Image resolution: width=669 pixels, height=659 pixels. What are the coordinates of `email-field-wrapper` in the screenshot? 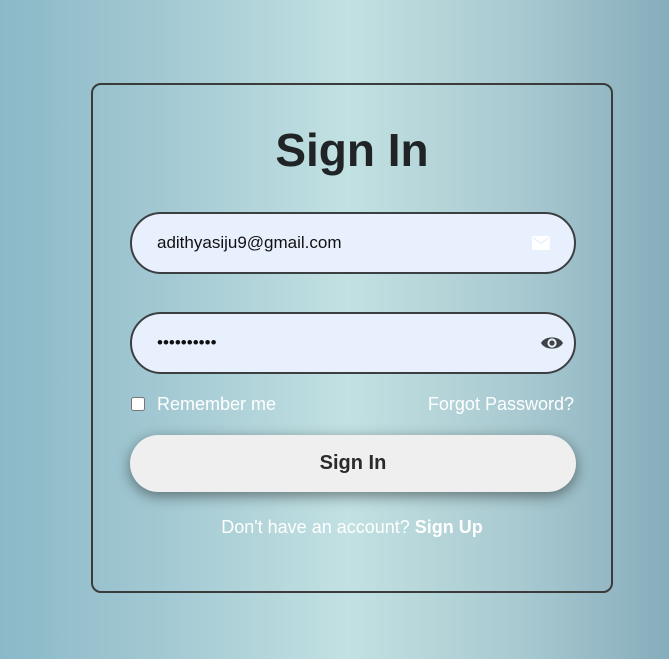 It's located at (353, 243).